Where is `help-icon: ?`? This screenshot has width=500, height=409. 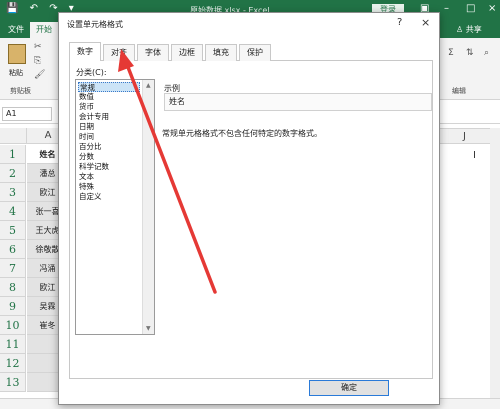
help-icon: ? is located at coordinates (399, 22).